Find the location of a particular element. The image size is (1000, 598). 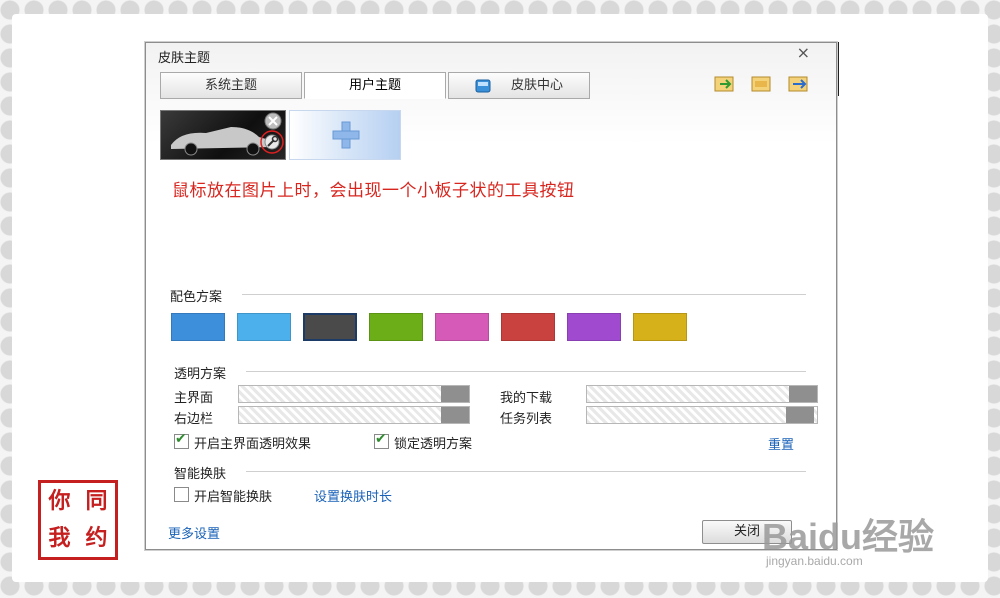

tab-system-theme: 系统主题 is located at coordinates (231, 85).